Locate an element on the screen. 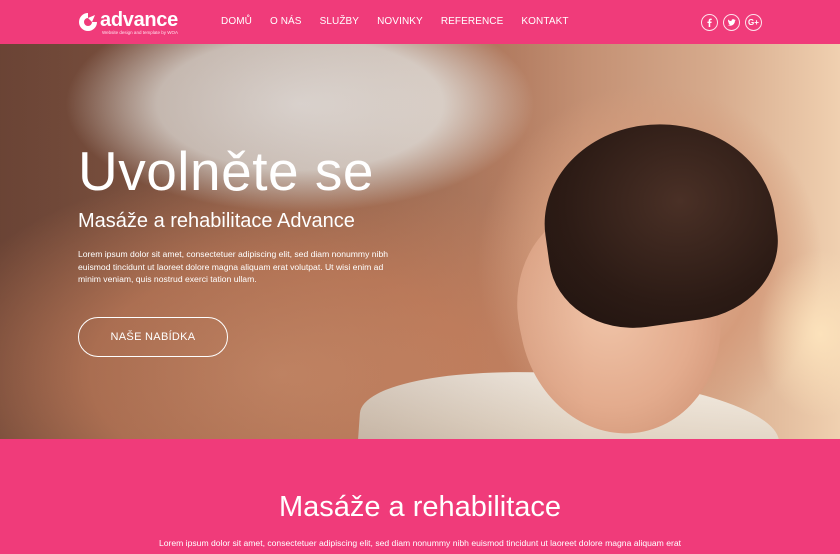 The image size is (840, 554). google-plus-label: G+ is located at coordinates (753, 22).